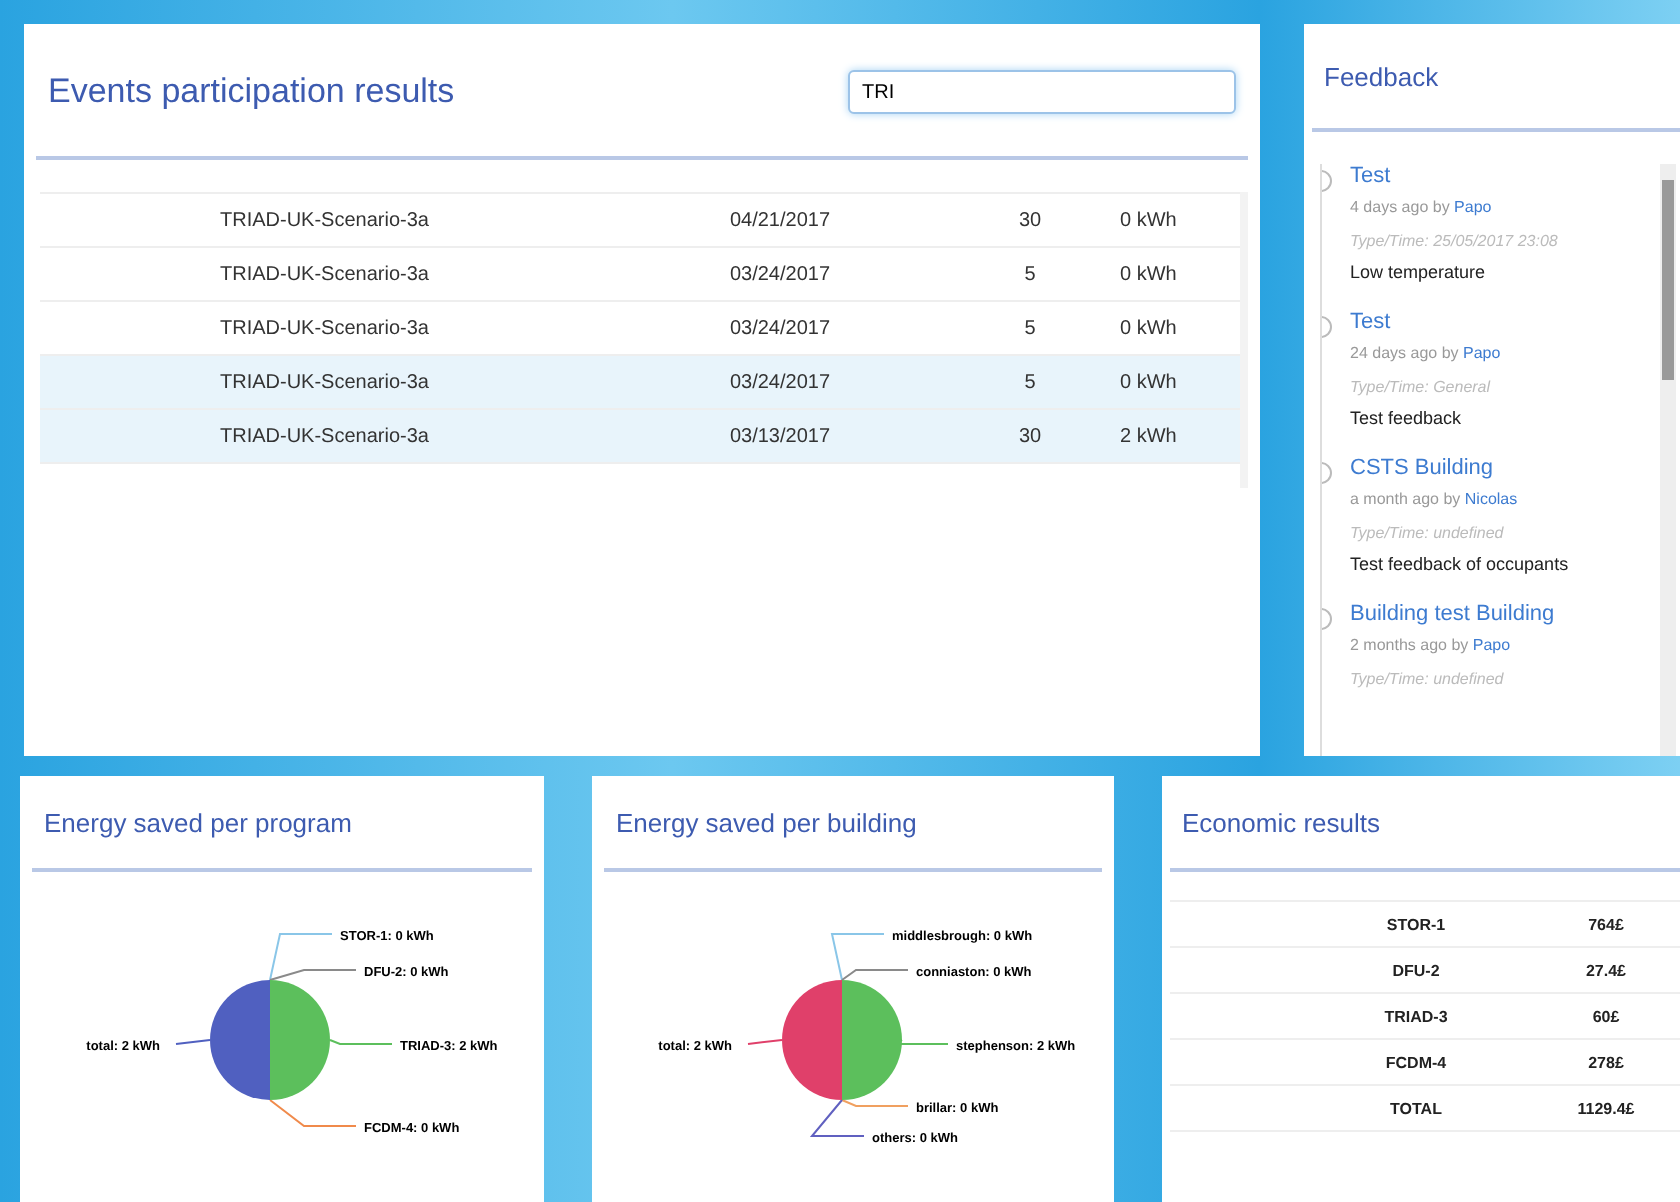 This screenshot has width=1680, height=1202. I want to click on table-cell-text: 2 kWh, so click(1149, 436).